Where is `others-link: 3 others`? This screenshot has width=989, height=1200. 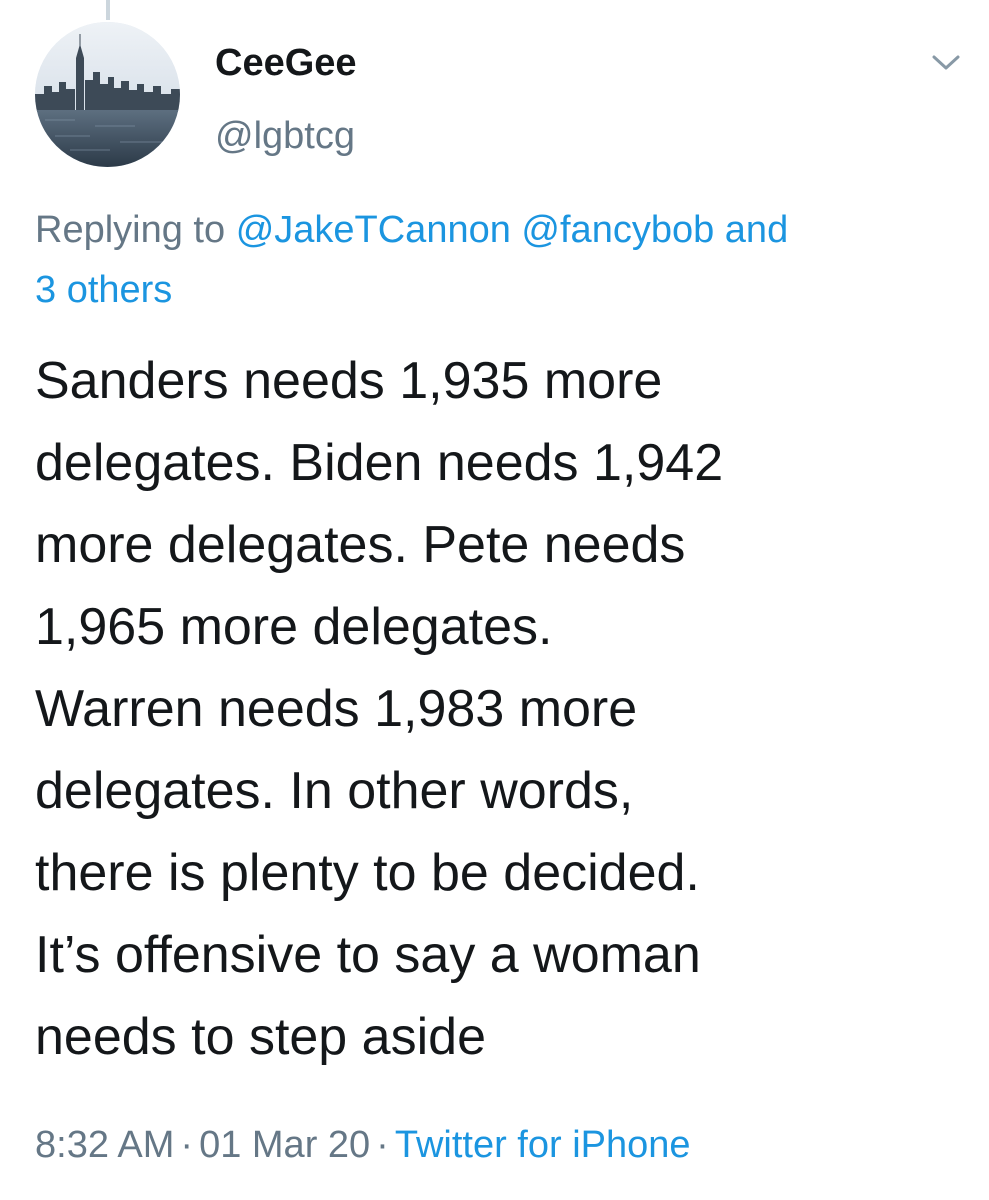
others-link: 3 others is located at coordinates (103, 290).